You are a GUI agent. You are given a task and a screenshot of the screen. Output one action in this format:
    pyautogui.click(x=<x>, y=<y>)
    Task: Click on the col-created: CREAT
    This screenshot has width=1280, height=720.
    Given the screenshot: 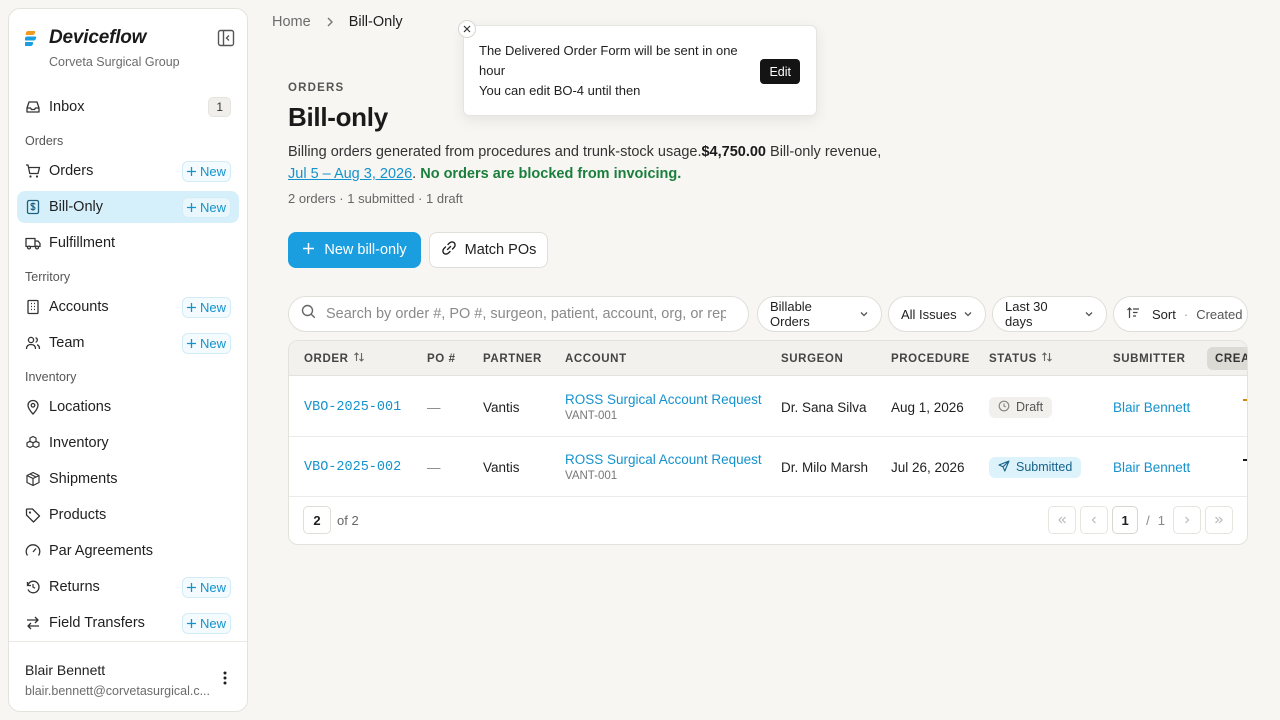 What is the action you would take?
    pyautogui.click(x=1227, y=358)
    